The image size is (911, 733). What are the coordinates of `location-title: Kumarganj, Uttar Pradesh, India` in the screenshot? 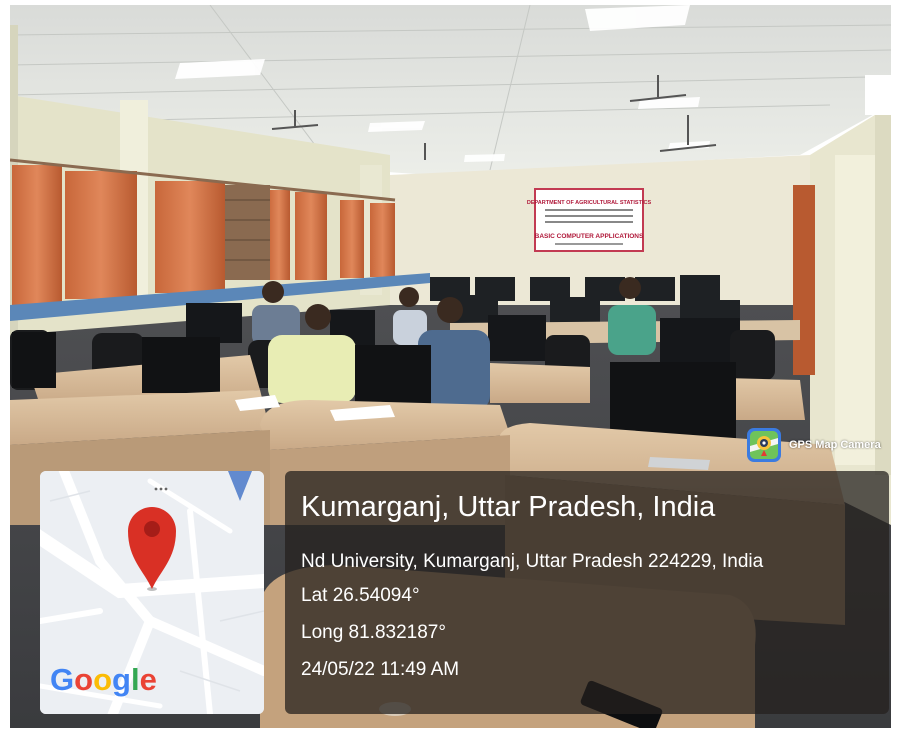 It's located at (508, 507).